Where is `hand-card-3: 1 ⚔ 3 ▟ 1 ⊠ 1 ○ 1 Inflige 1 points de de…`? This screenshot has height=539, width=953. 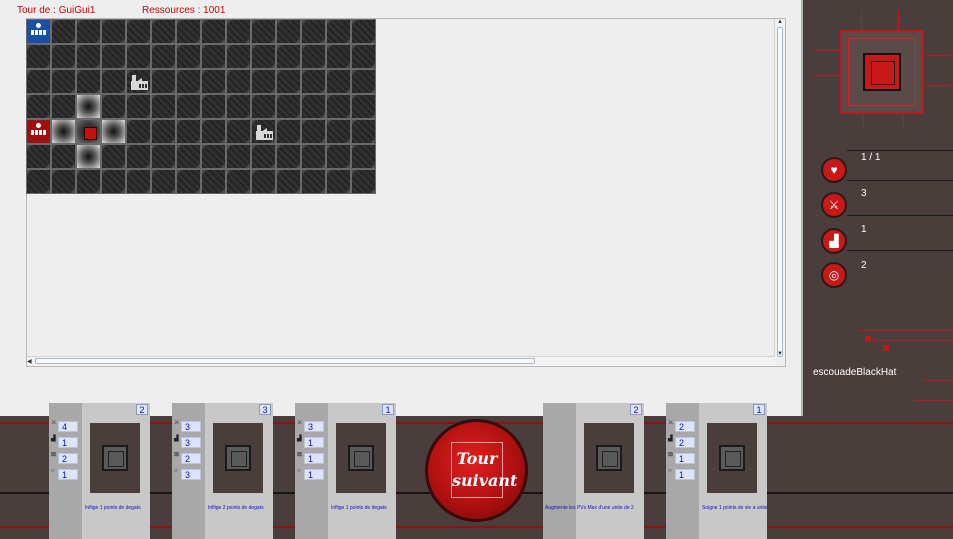
hand-card-3: 1 ⚔ 3 ▟ 1 ⊠ 1 ○ 1 Inflige 1 points de de… is located at coordinates (345, 471).